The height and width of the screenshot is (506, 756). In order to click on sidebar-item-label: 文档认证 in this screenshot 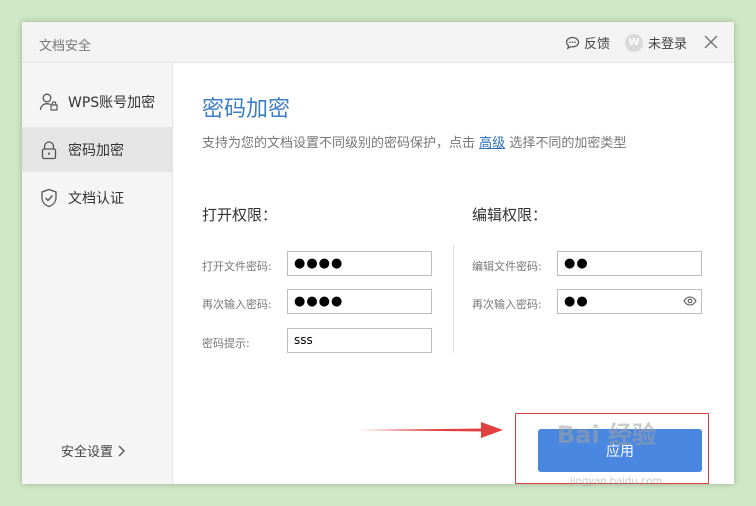, I will do `click(96, 198)`.